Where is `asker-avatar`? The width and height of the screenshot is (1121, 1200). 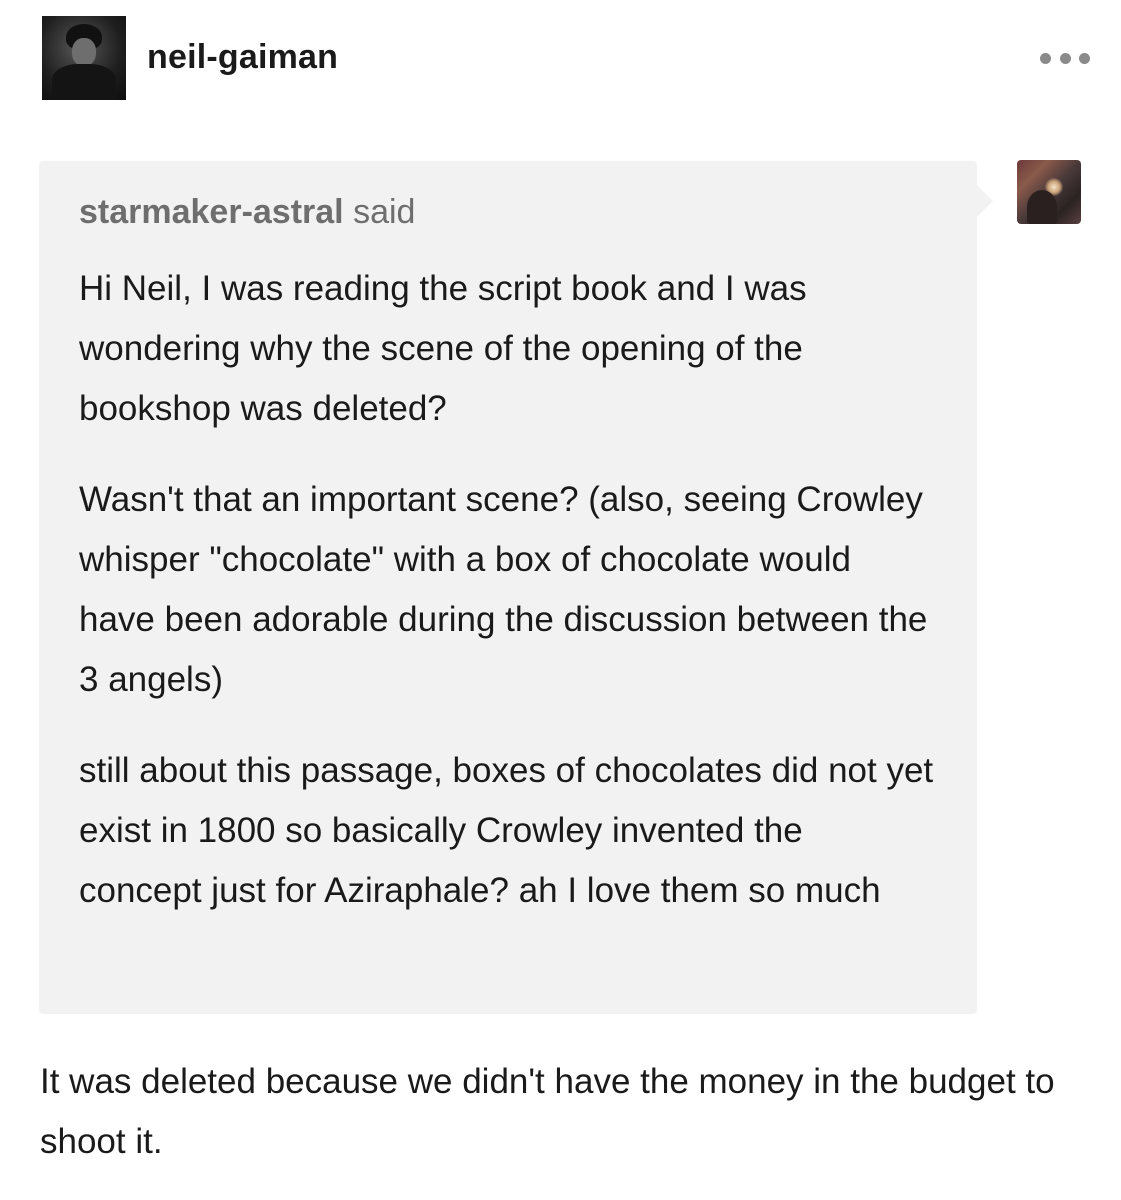
asker-avatar is located at coordinates (1049, 192).